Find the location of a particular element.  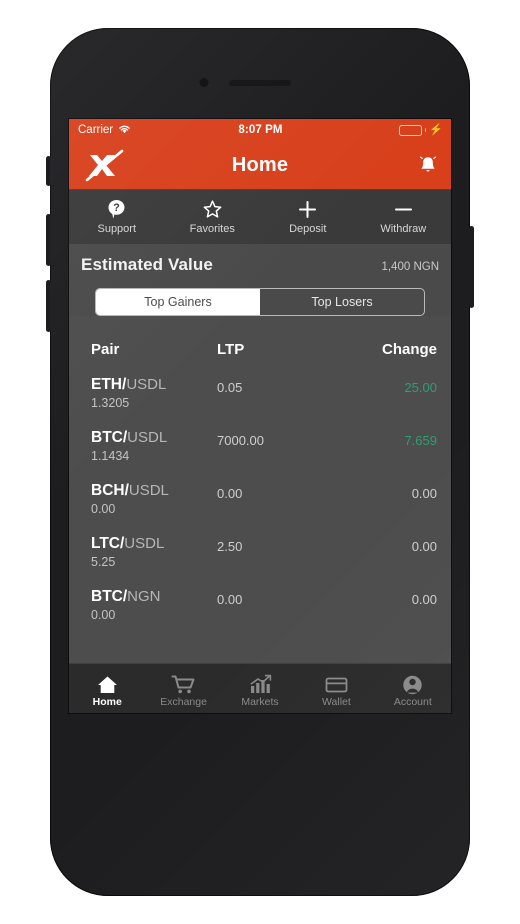

quick-action-withdraw: Withdraw is located at coordinates (404, 217).